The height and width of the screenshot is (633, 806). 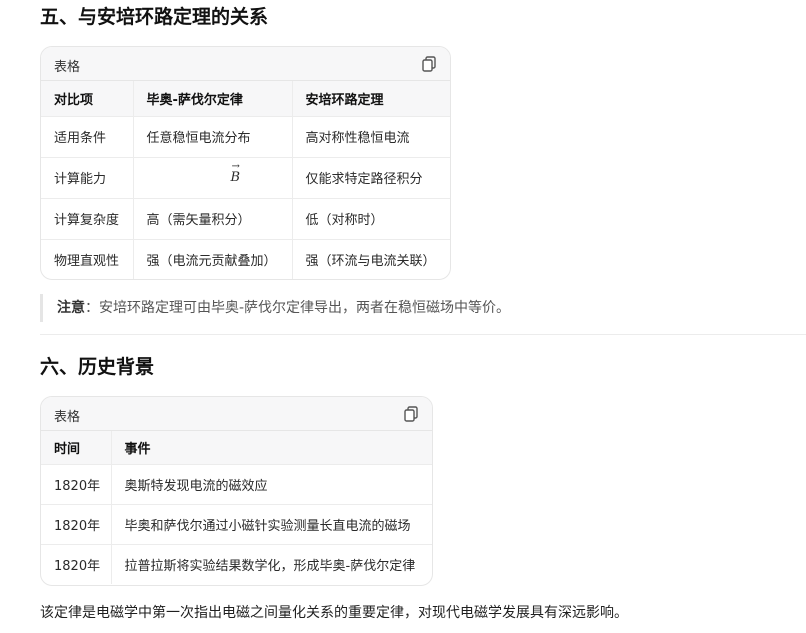 What do you see at coordinates (371, 137) in the screenshot?
I see `table-cell: 高对称性稳恒电流` at bounding box center [371, 137].